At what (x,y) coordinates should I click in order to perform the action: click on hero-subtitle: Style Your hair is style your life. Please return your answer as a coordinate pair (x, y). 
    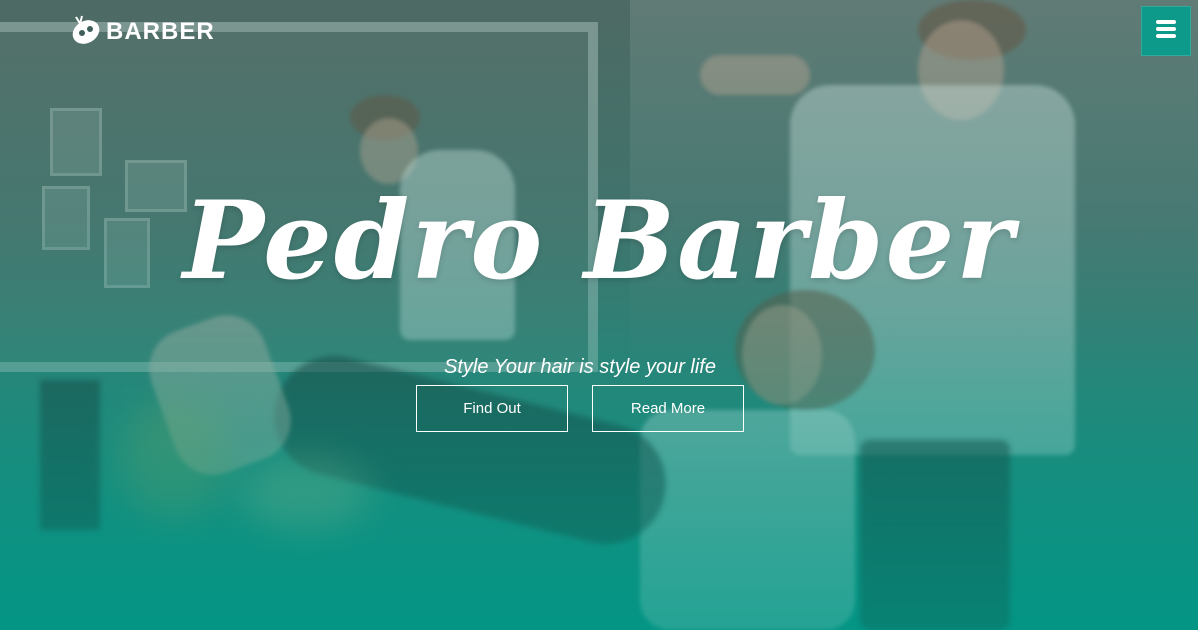
    Looking at the image, I should click on (580, 367).